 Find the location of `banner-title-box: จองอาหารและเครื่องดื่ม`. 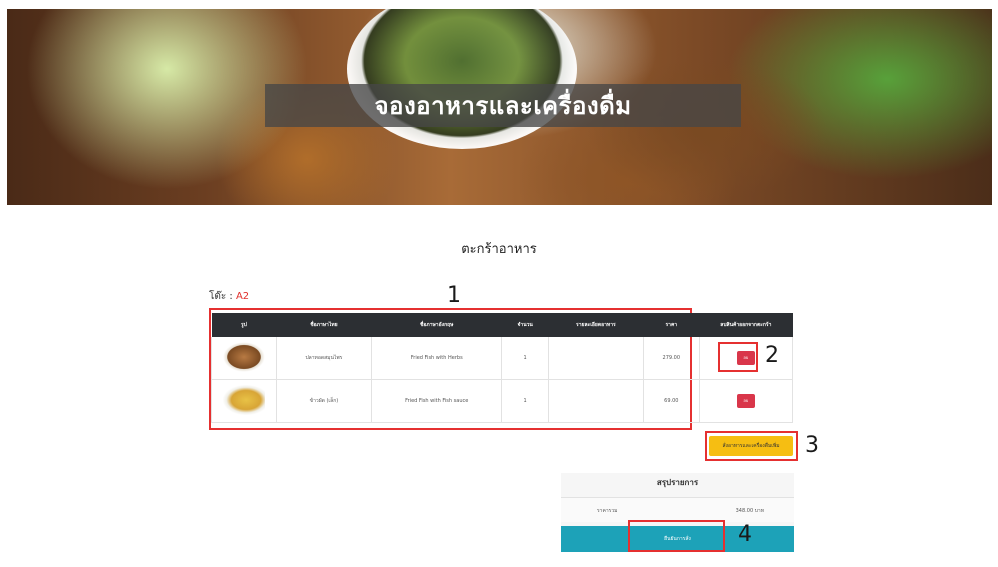

banner-title-box: จองอาหารและเครื่องดื่ม is located at coordinates (503, 105).